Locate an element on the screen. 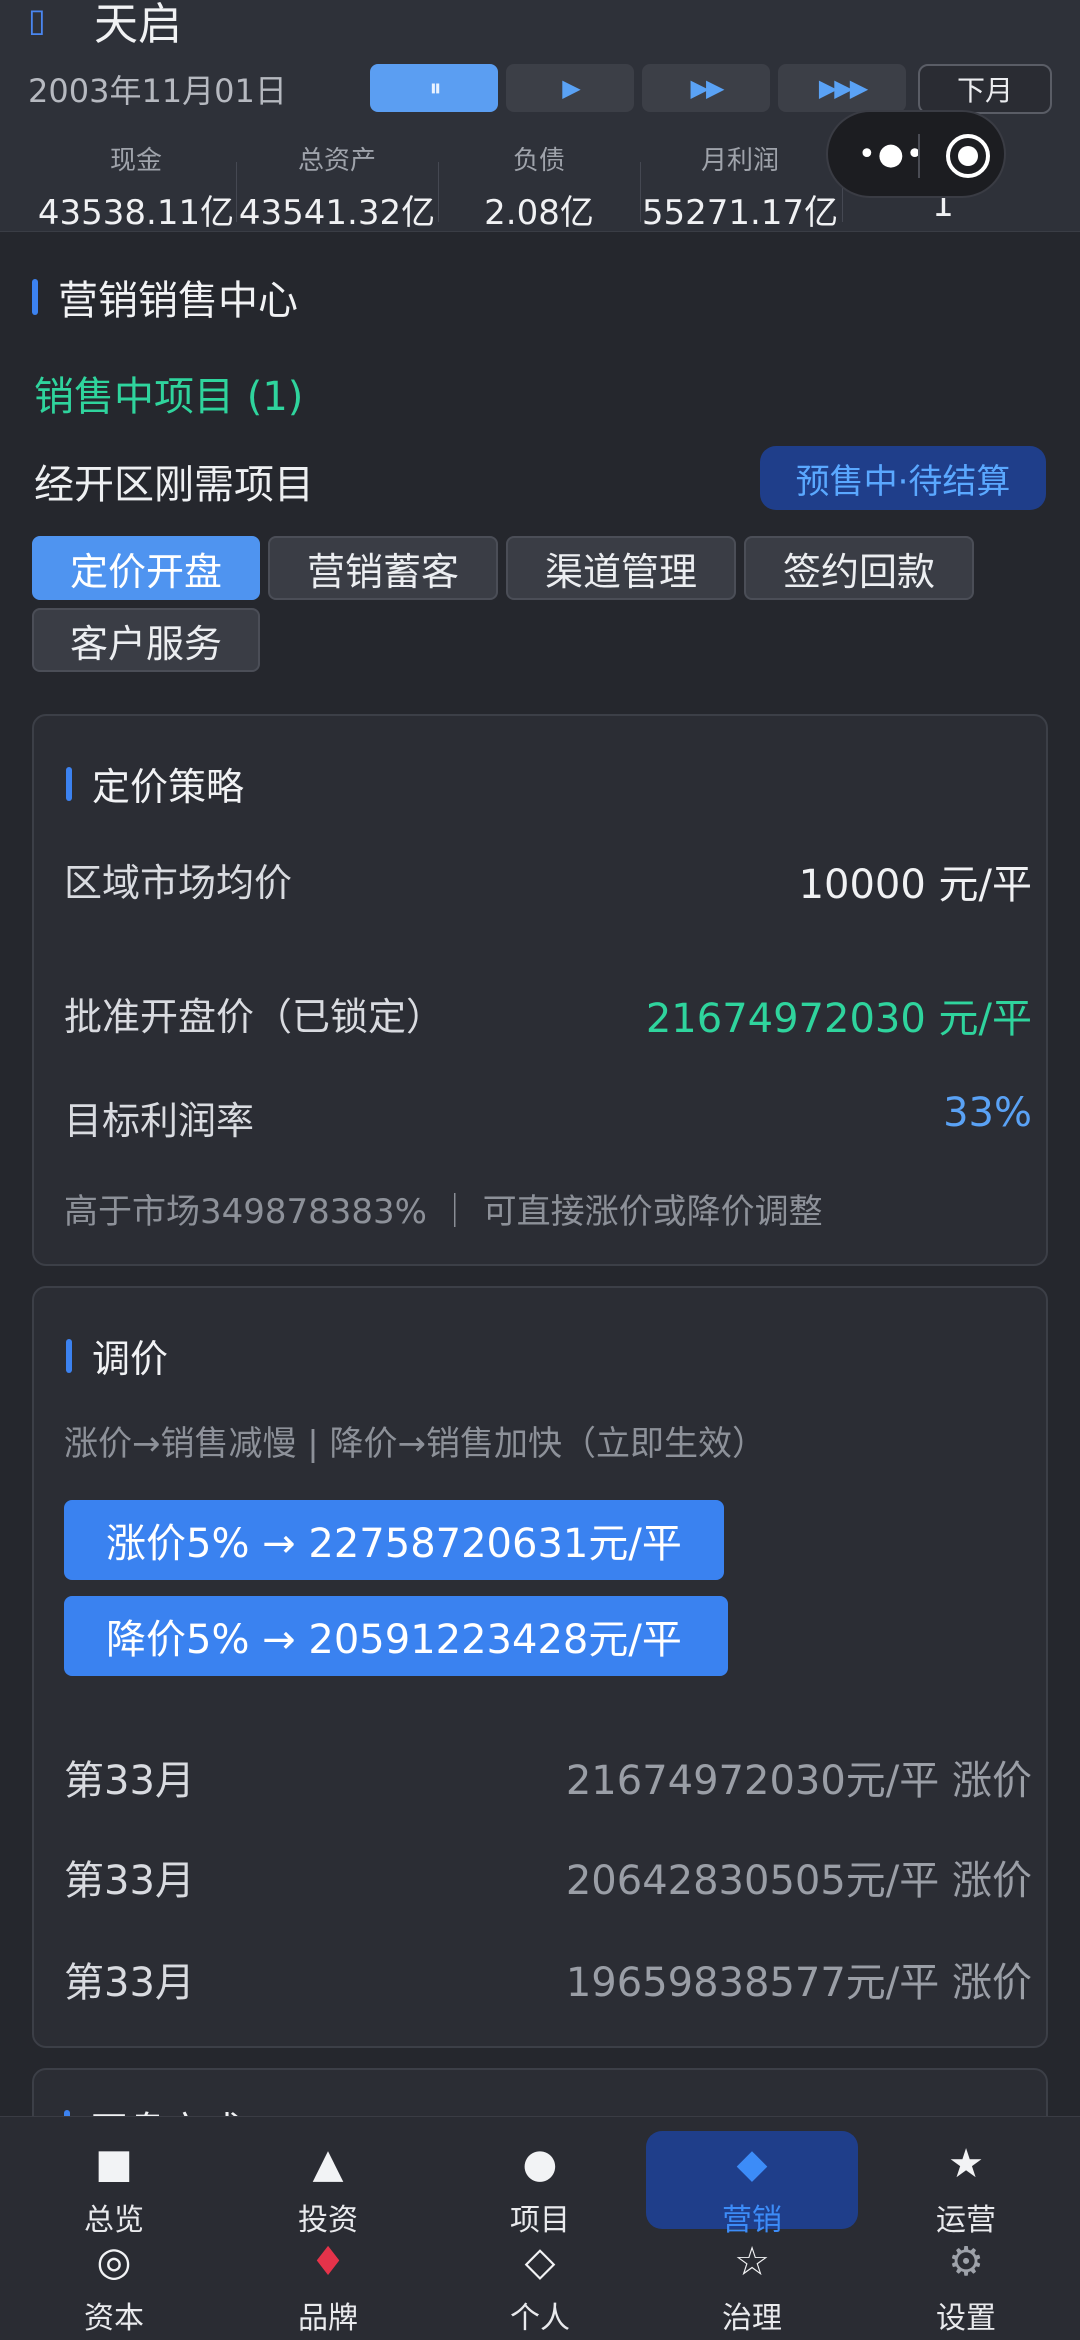 The height and width of the screenshot is (2340, 1080). approved-price-label: 批准开盘价（已锁定） is located at coordinates (254, 1017).